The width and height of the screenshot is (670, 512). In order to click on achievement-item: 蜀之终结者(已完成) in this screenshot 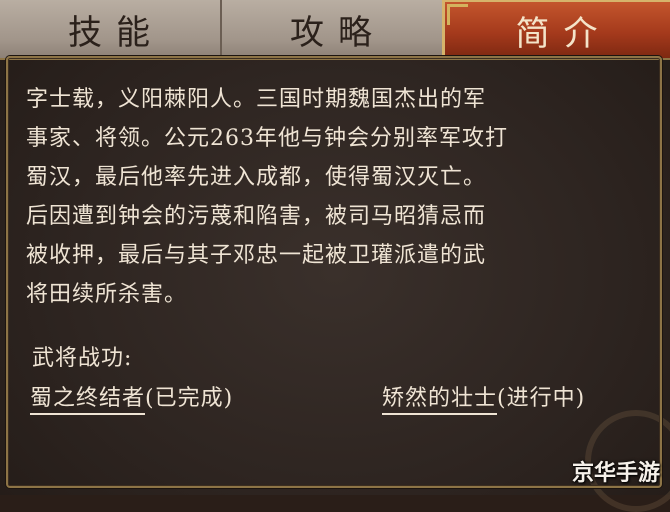, I will do `click(132, 397)`.